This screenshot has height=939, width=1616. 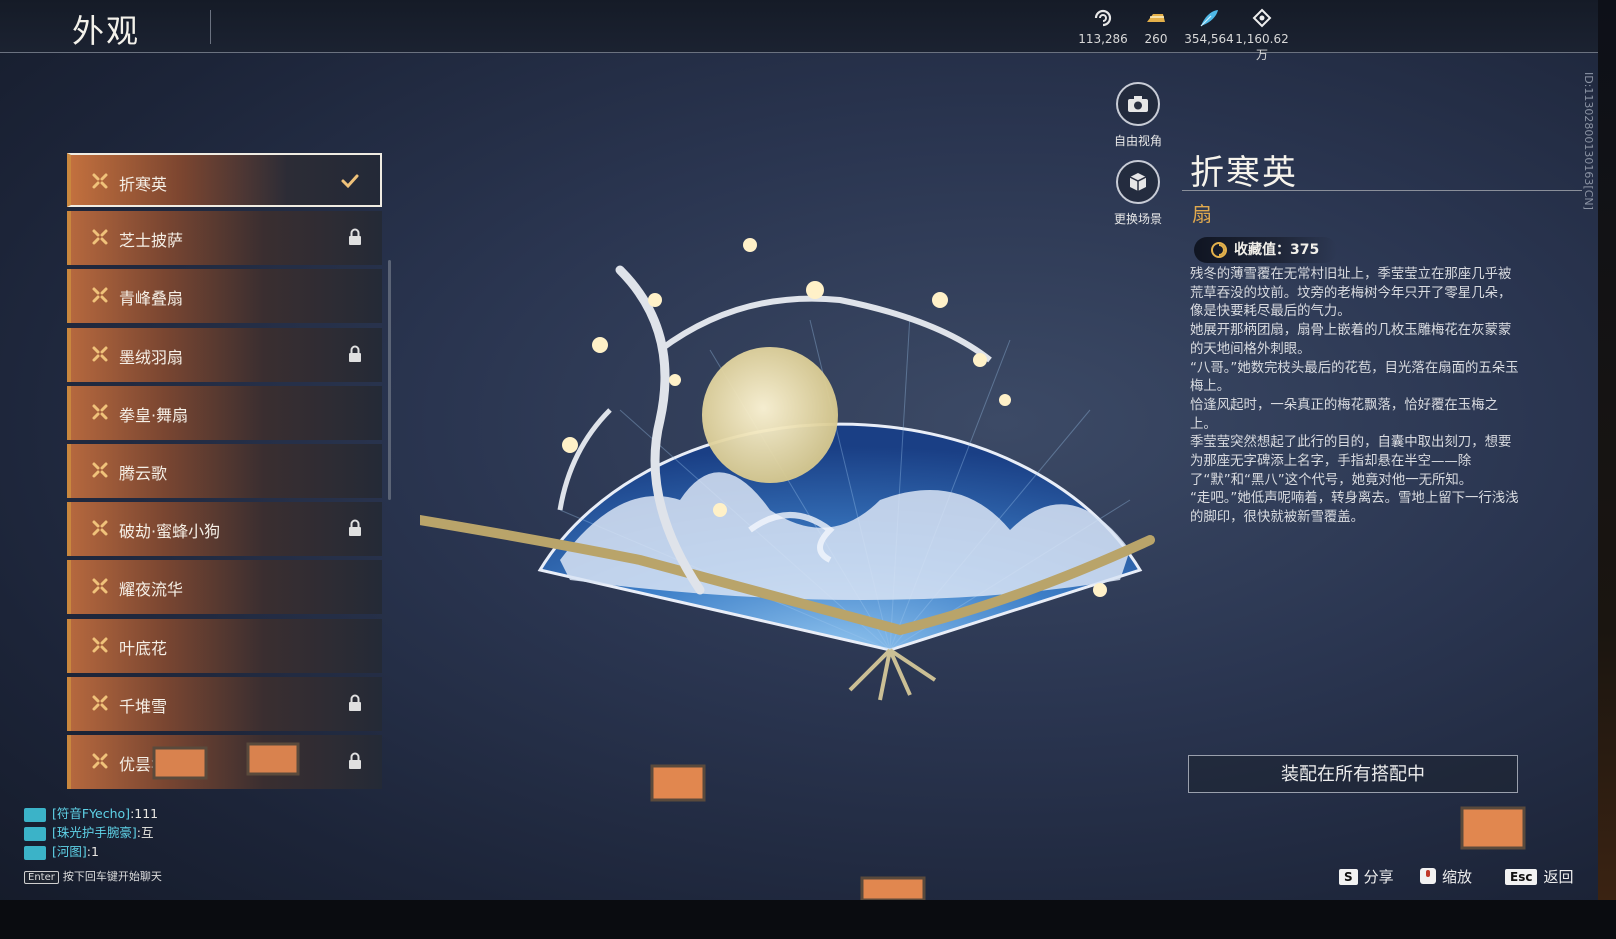 I want to click on chat-sender: [符音FYecho], so click(x=91, y=813).